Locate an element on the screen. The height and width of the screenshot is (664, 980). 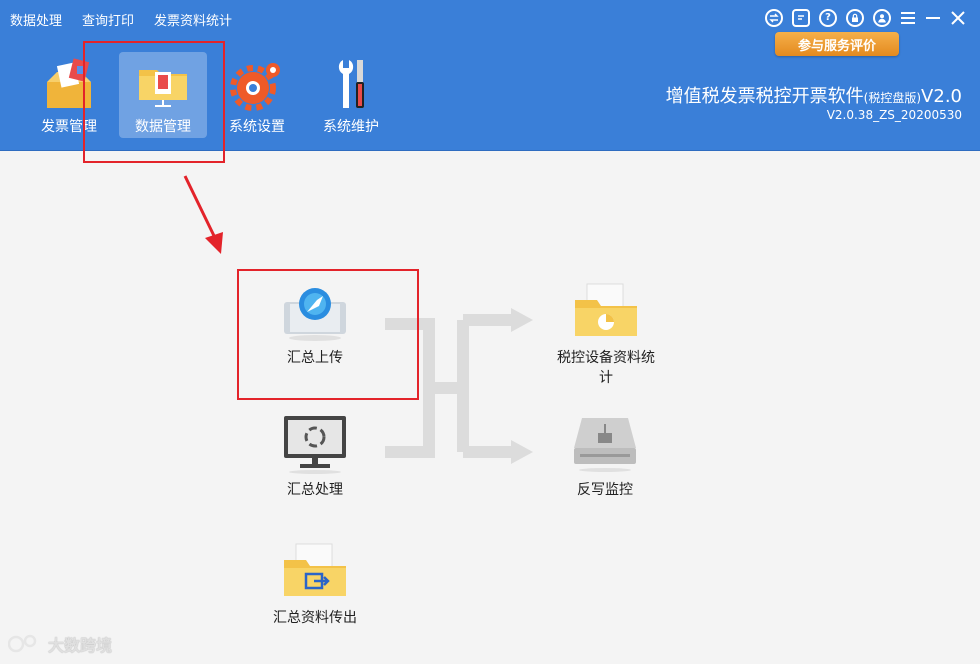
data-folder-icon is located at coordinates (163, 88).